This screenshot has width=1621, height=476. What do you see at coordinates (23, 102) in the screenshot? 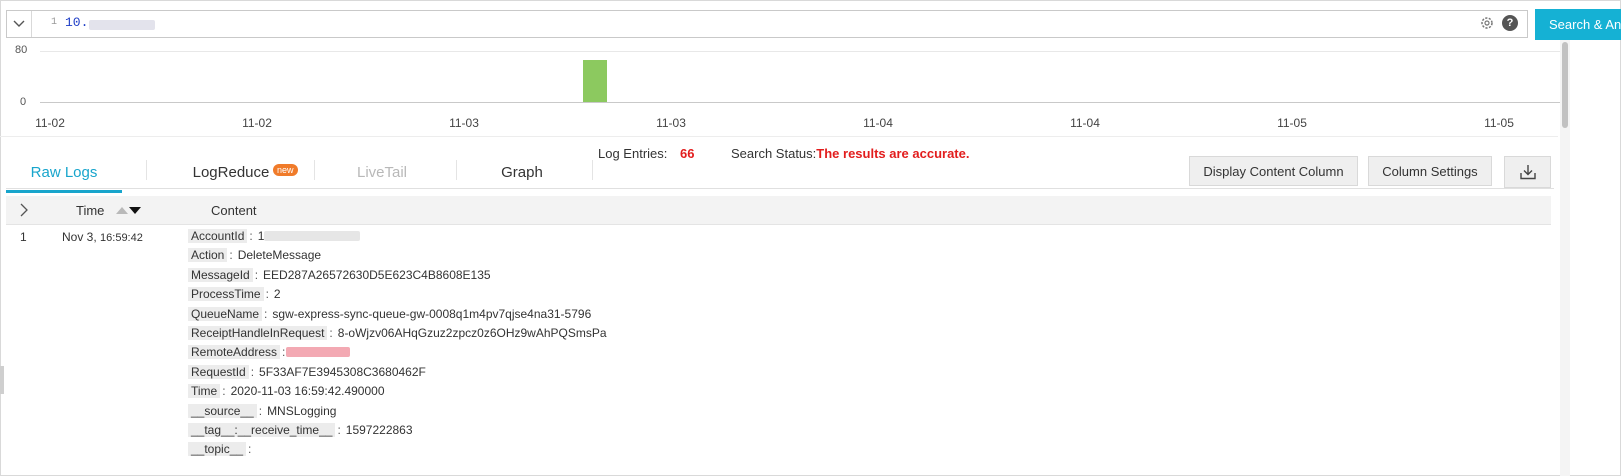
I see `y-tick-label: 0` at bounding box center [23, 102].